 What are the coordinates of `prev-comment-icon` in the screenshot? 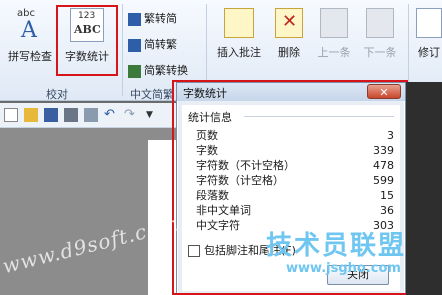 It's located at (334, 23).